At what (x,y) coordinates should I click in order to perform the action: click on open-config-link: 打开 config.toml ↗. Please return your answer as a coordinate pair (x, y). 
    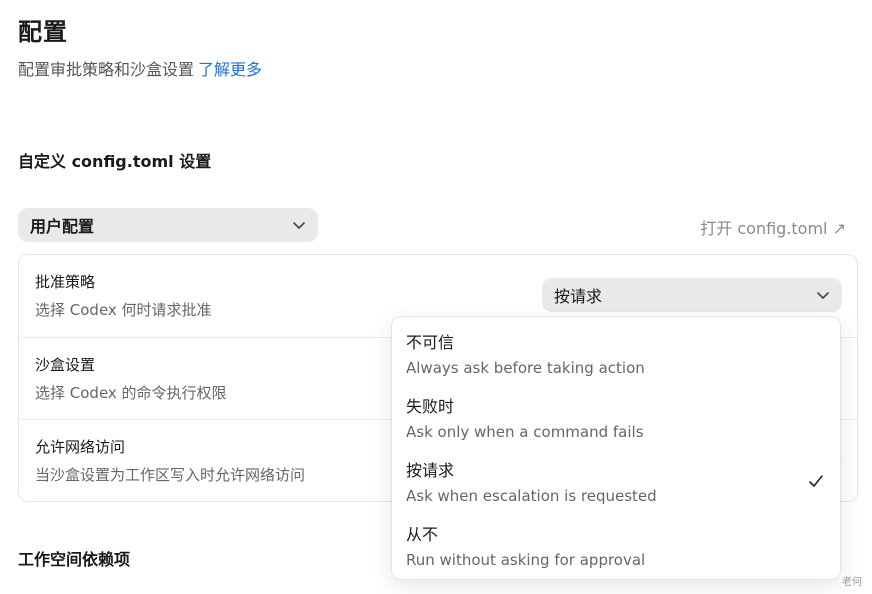
    Looking at the image, I should click on (773, 227).